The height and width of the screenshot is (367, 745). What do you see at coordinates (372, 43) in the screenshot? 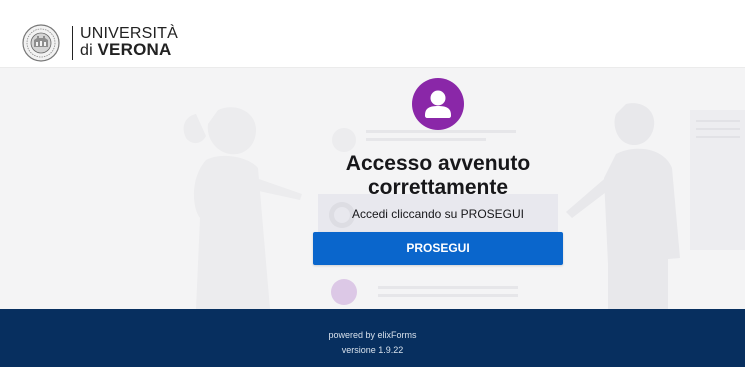
I see `site-header: UNIVERSITÀ di VERONA` at bounding box center [372, 43].